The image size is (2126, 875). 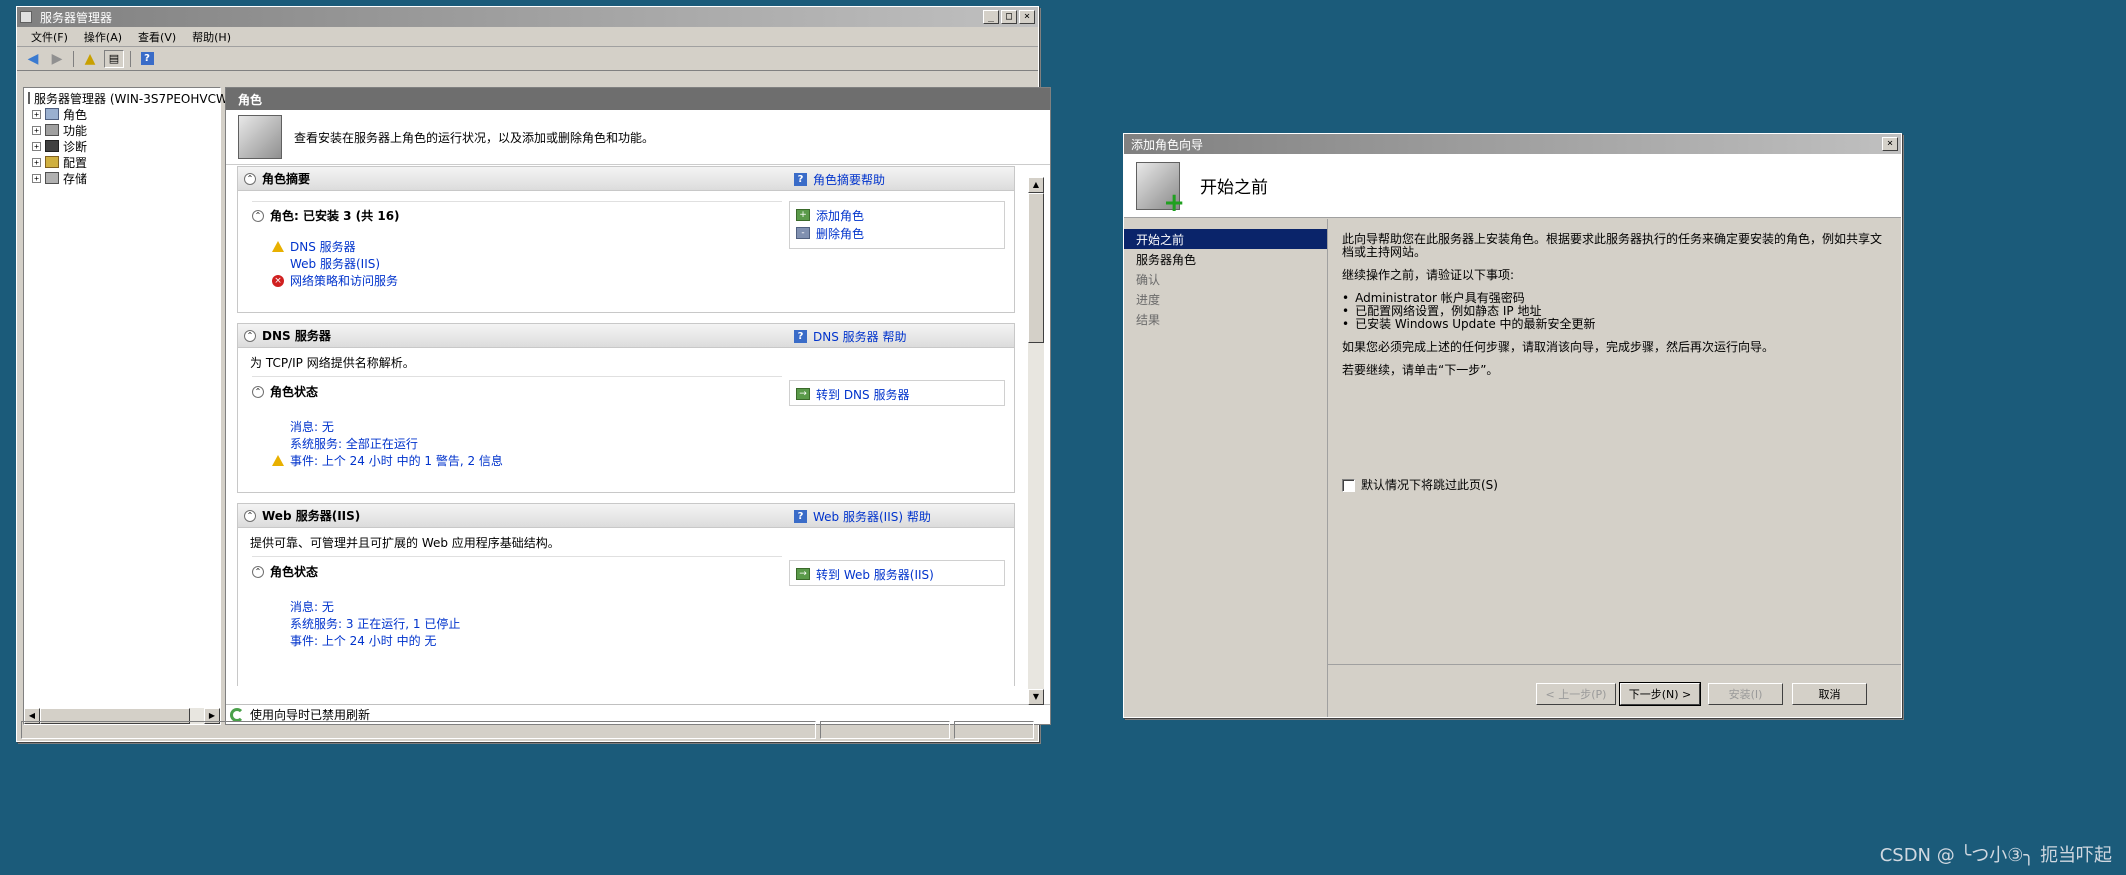 I want to click on role-iis: Web 服务器(IIS), so click(x=527, y=263).